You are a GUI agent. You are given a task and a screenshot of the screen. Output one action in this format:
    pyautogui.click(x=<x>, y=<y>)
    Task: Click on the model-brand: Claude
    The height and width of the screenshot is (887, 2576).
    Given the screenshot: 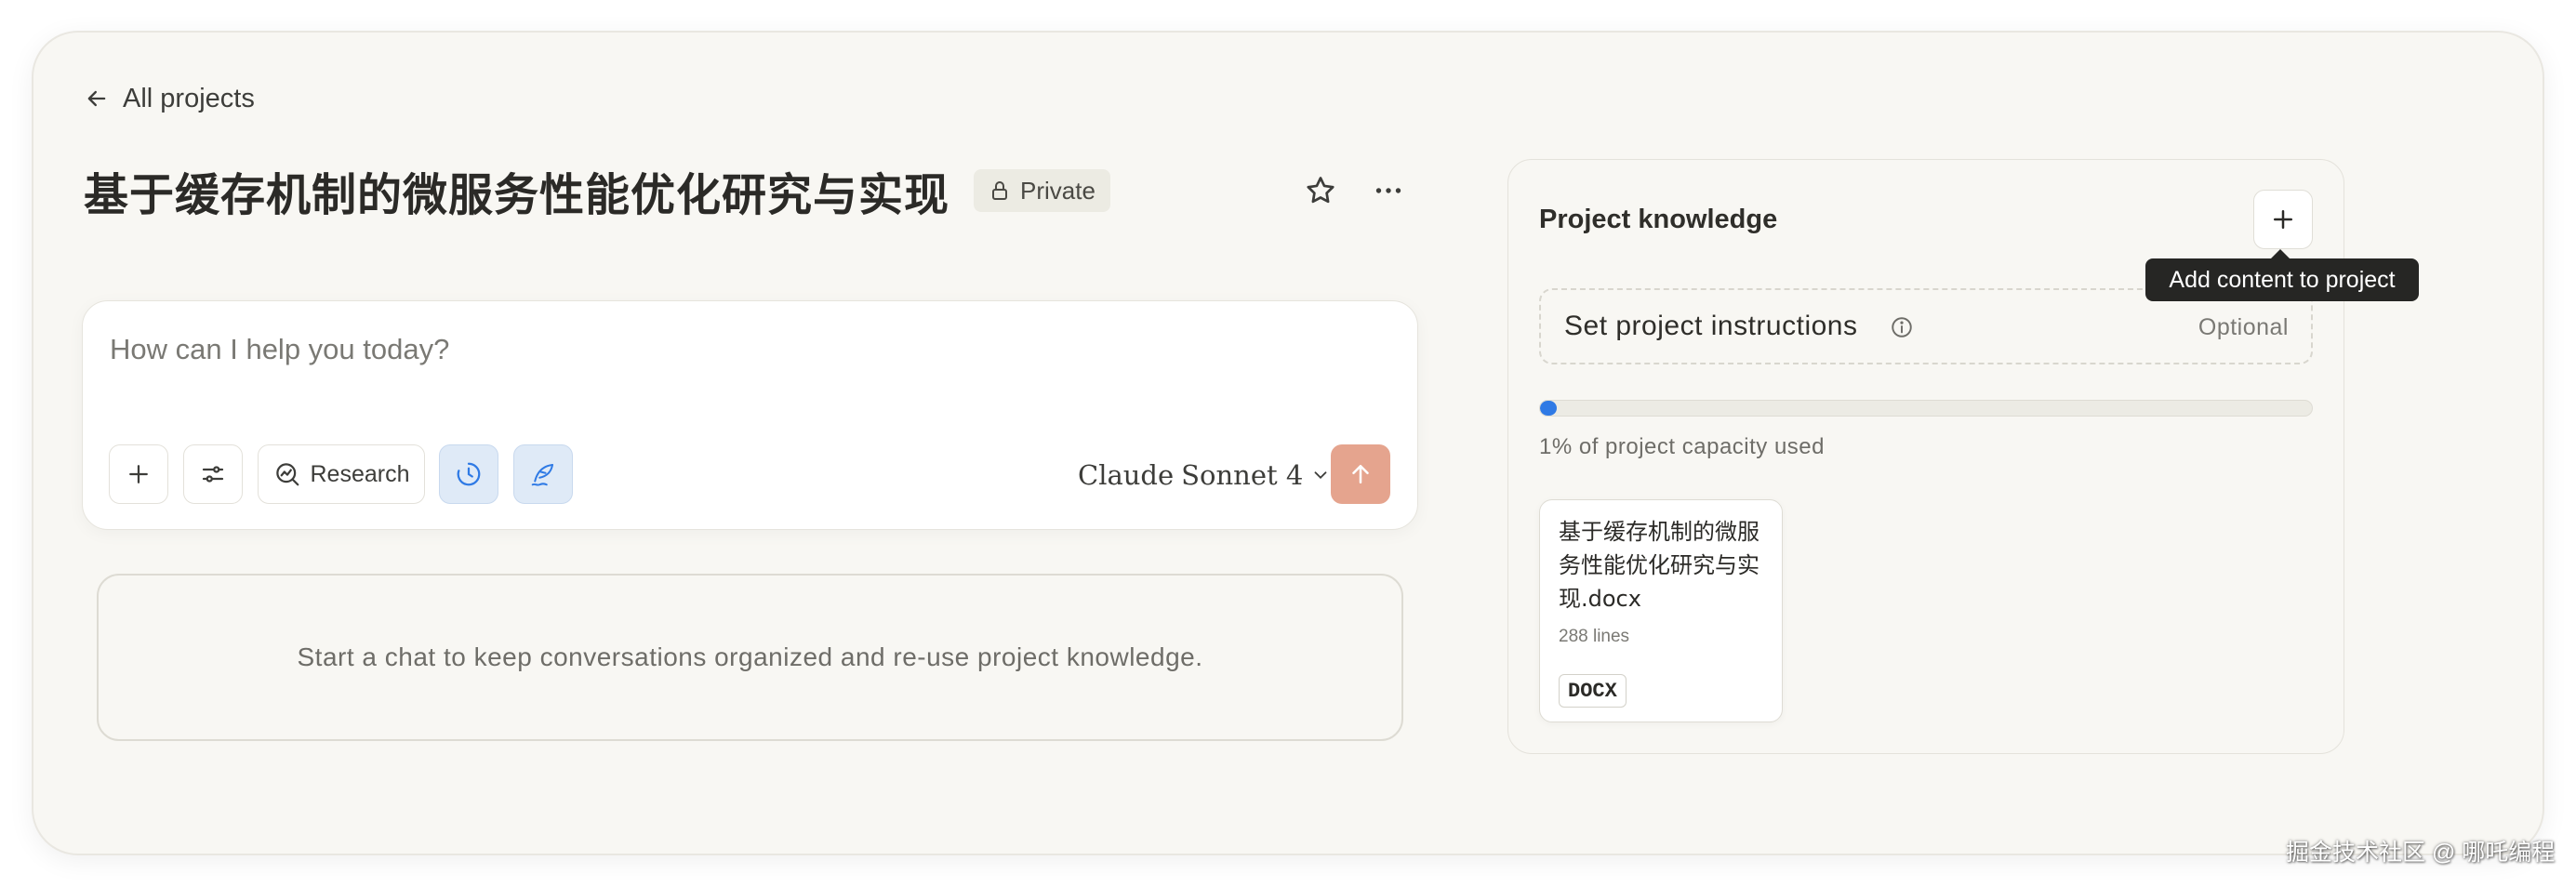 What is the action you would take?
    pyautogui.click(x=1126, y=475)
    